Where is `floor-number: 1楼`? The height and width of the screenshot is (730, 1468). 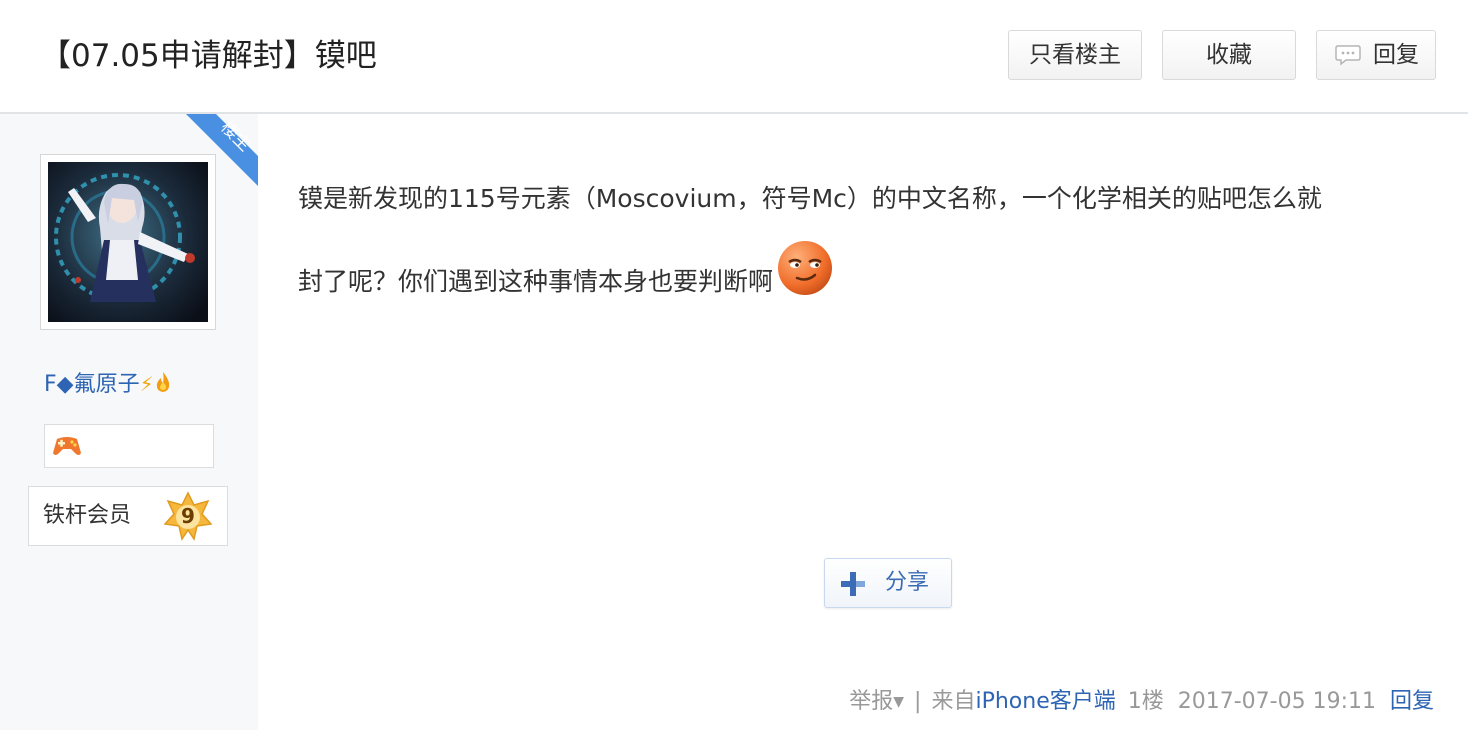 floor-number: 1楼 is located at coordinates (1145, 701).